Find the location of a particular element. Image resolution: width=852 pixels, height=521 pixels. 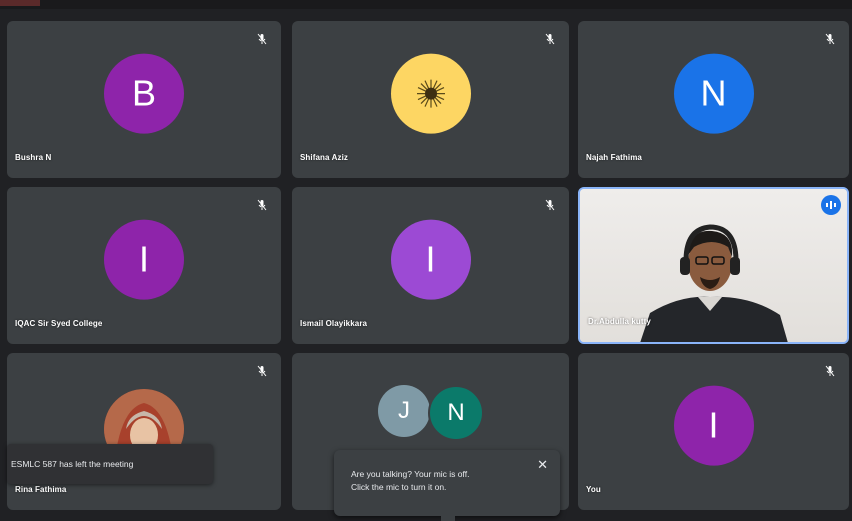

avatar: B is located at coordinates (144, 93).